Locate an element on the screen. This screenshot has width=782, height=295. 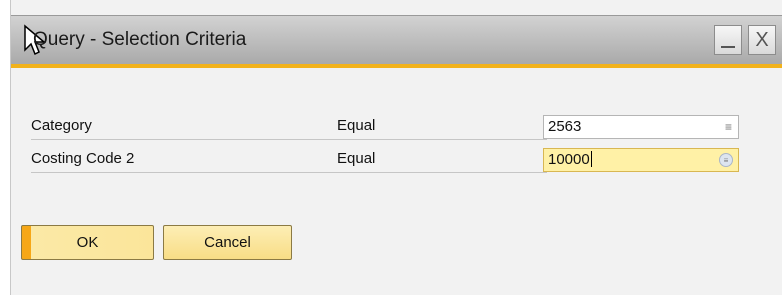
criteria-operator-category: Equal is located at coordinates (356, 125).